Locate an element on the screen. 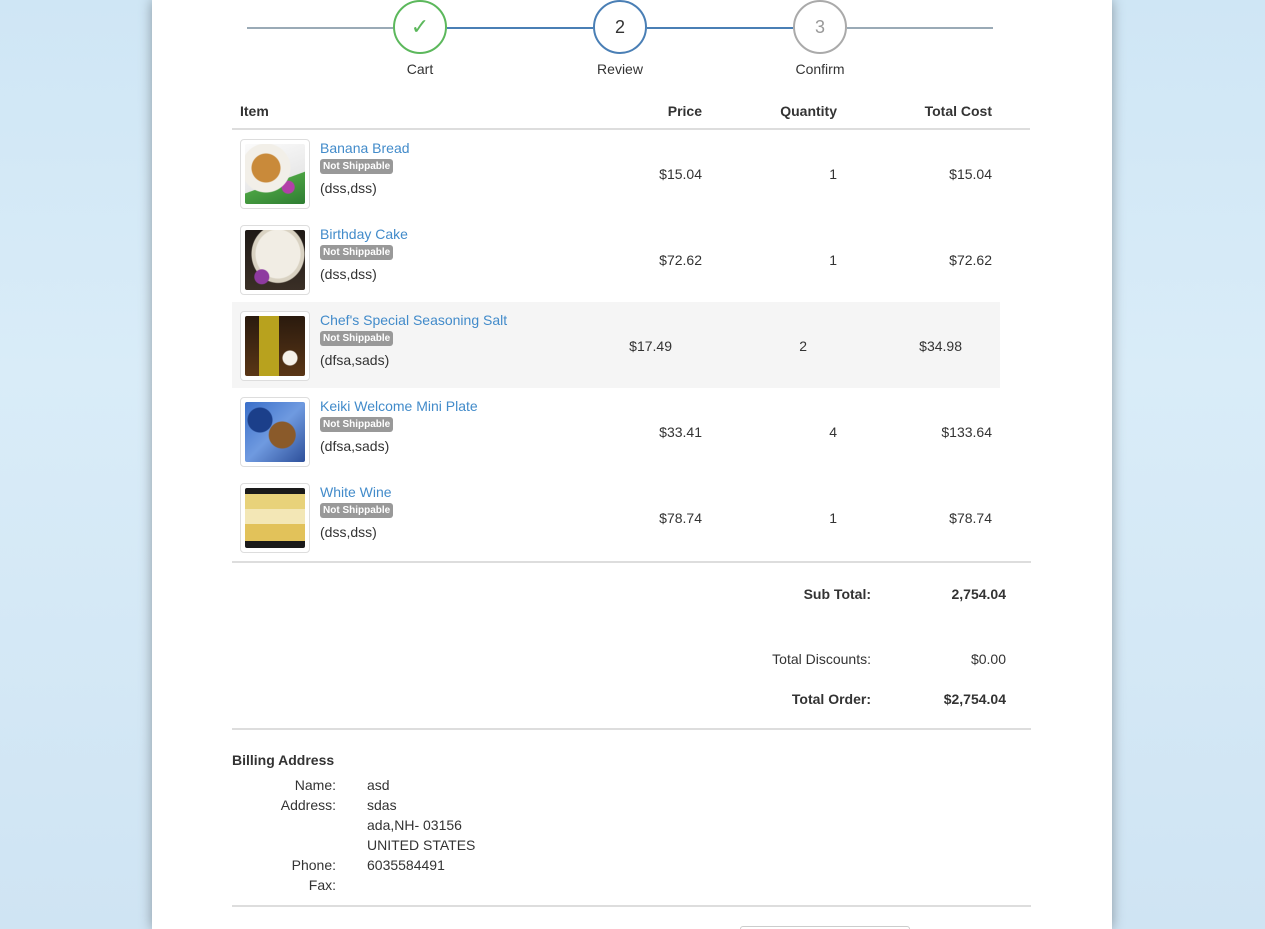 This screenshot has height=929, width=1265. phone-label: Phone: is located at coordinates (313, 865).